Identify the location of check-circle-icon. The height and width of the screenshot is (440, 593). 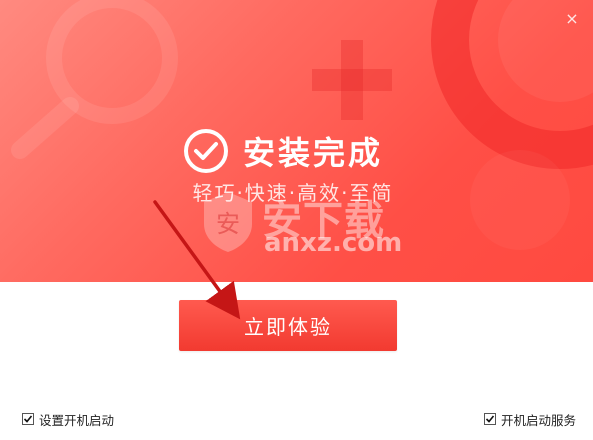
(206, 151).